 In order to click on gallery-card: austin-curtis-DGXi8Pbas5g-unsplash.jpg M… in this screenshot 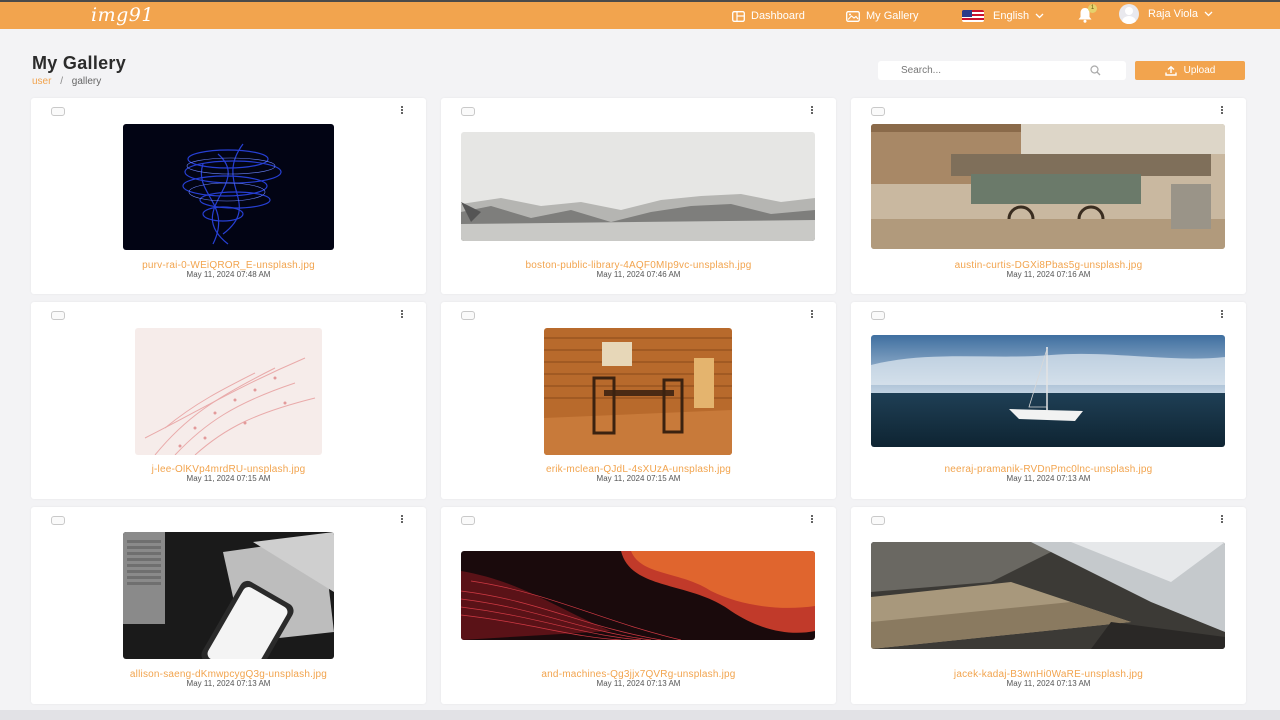, I will do `click(1048, 196)`.